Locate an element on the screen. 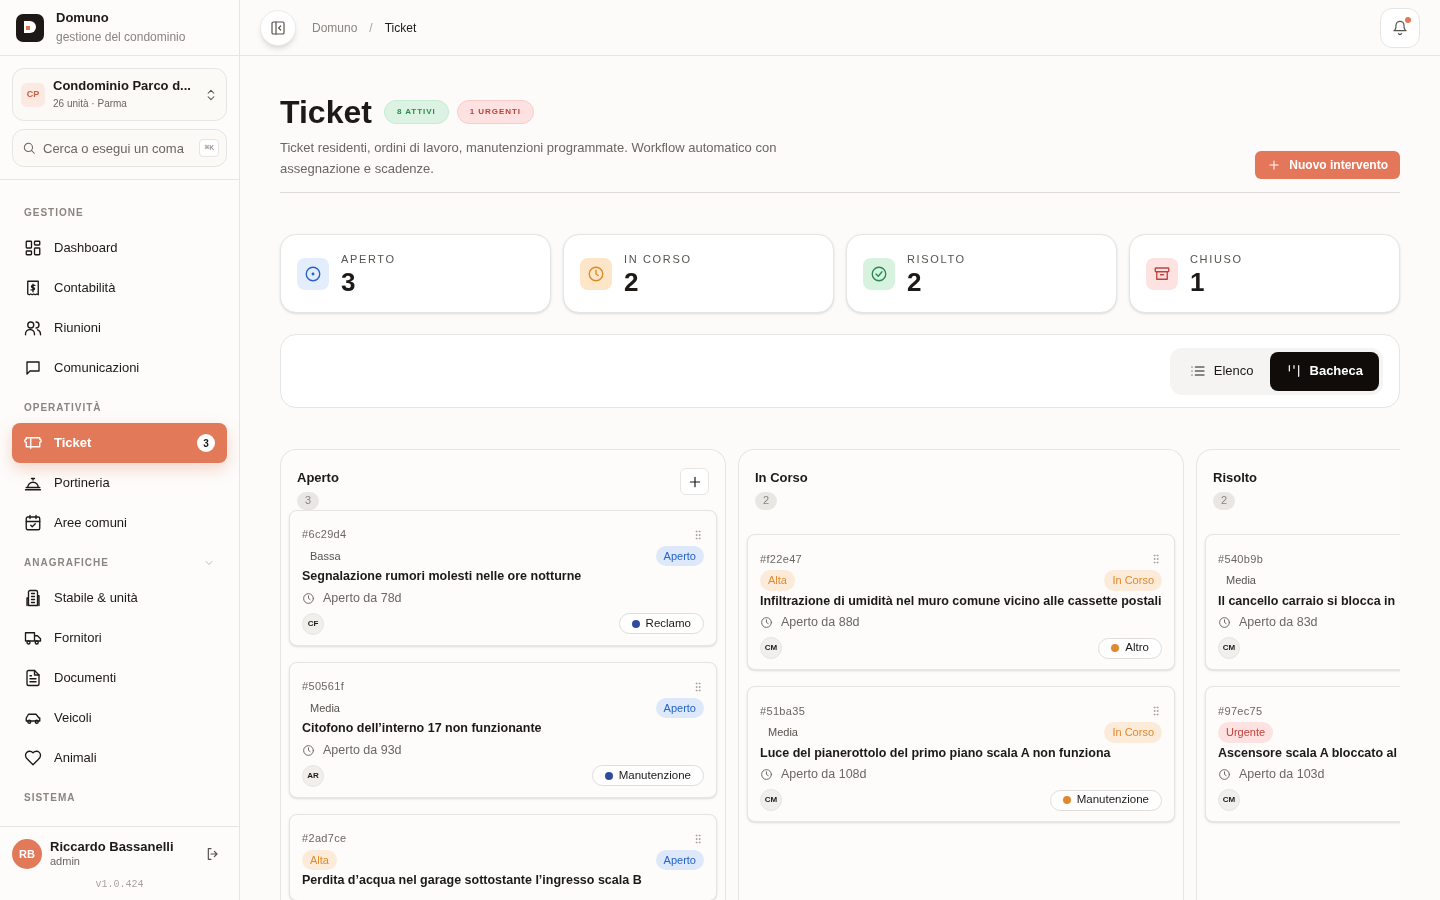 This screenshot has height=900, width=1440. category-label: Manutenzione is located at coordinates (1112, 800).